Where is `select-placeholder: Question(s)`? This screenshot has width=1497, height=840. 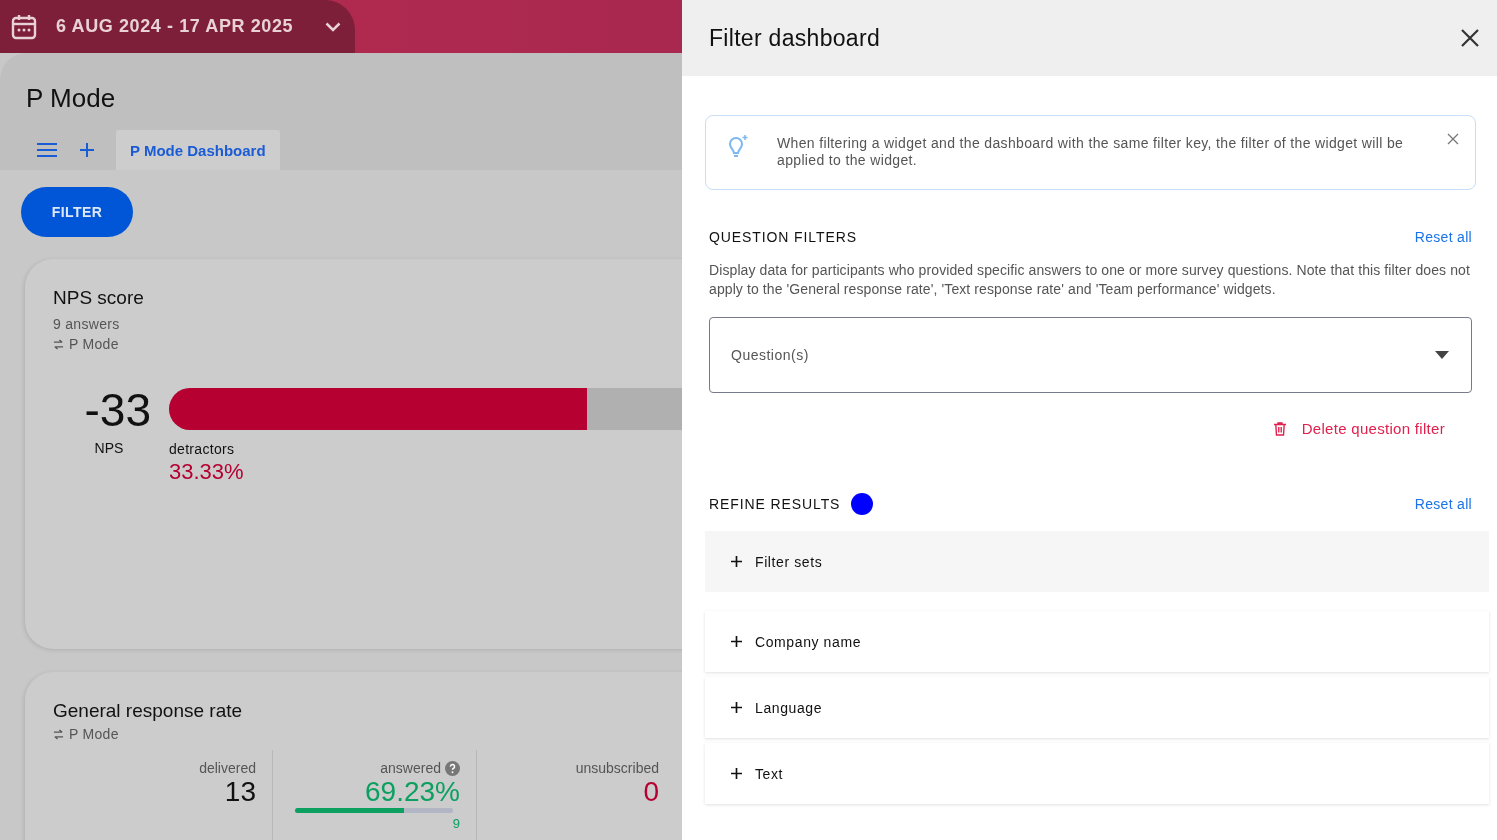
select-placeholder: Question(s) is located at coordinates (770, 355).